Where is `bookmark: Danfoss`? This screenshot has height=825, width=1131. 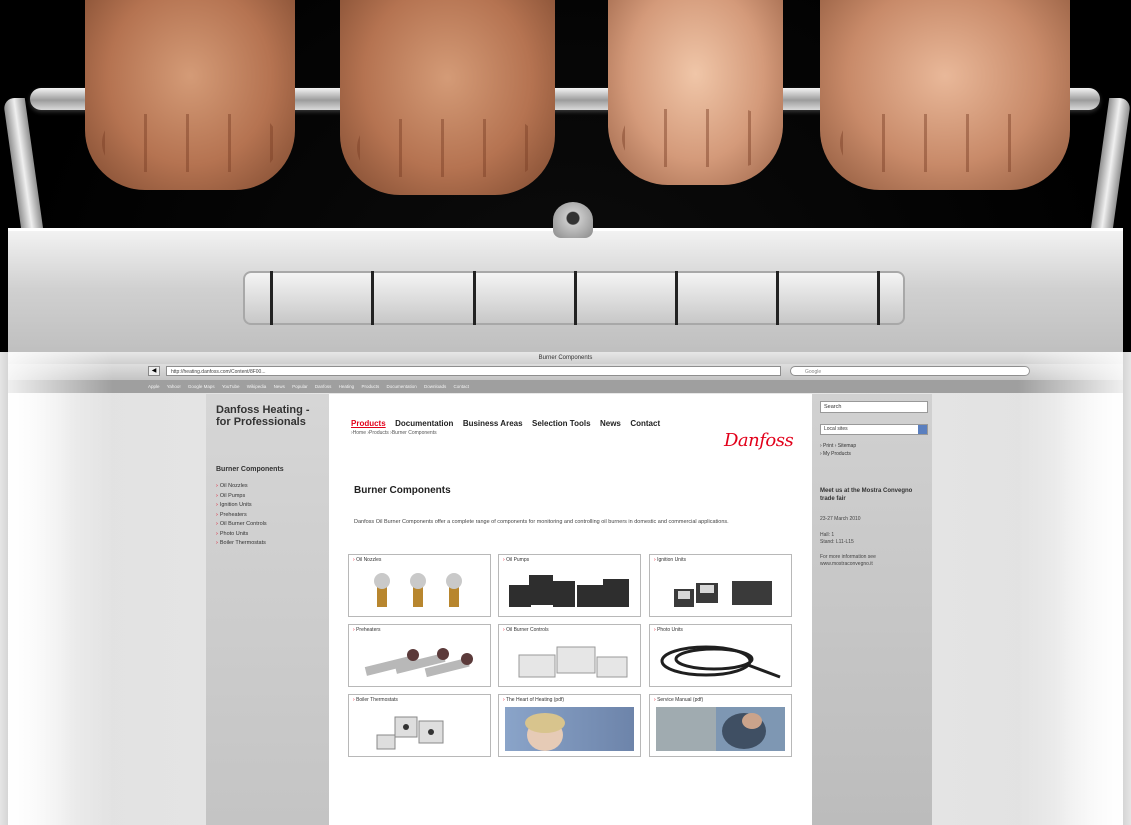
bookmark: Danfoss is located at coordinates (323, 386).